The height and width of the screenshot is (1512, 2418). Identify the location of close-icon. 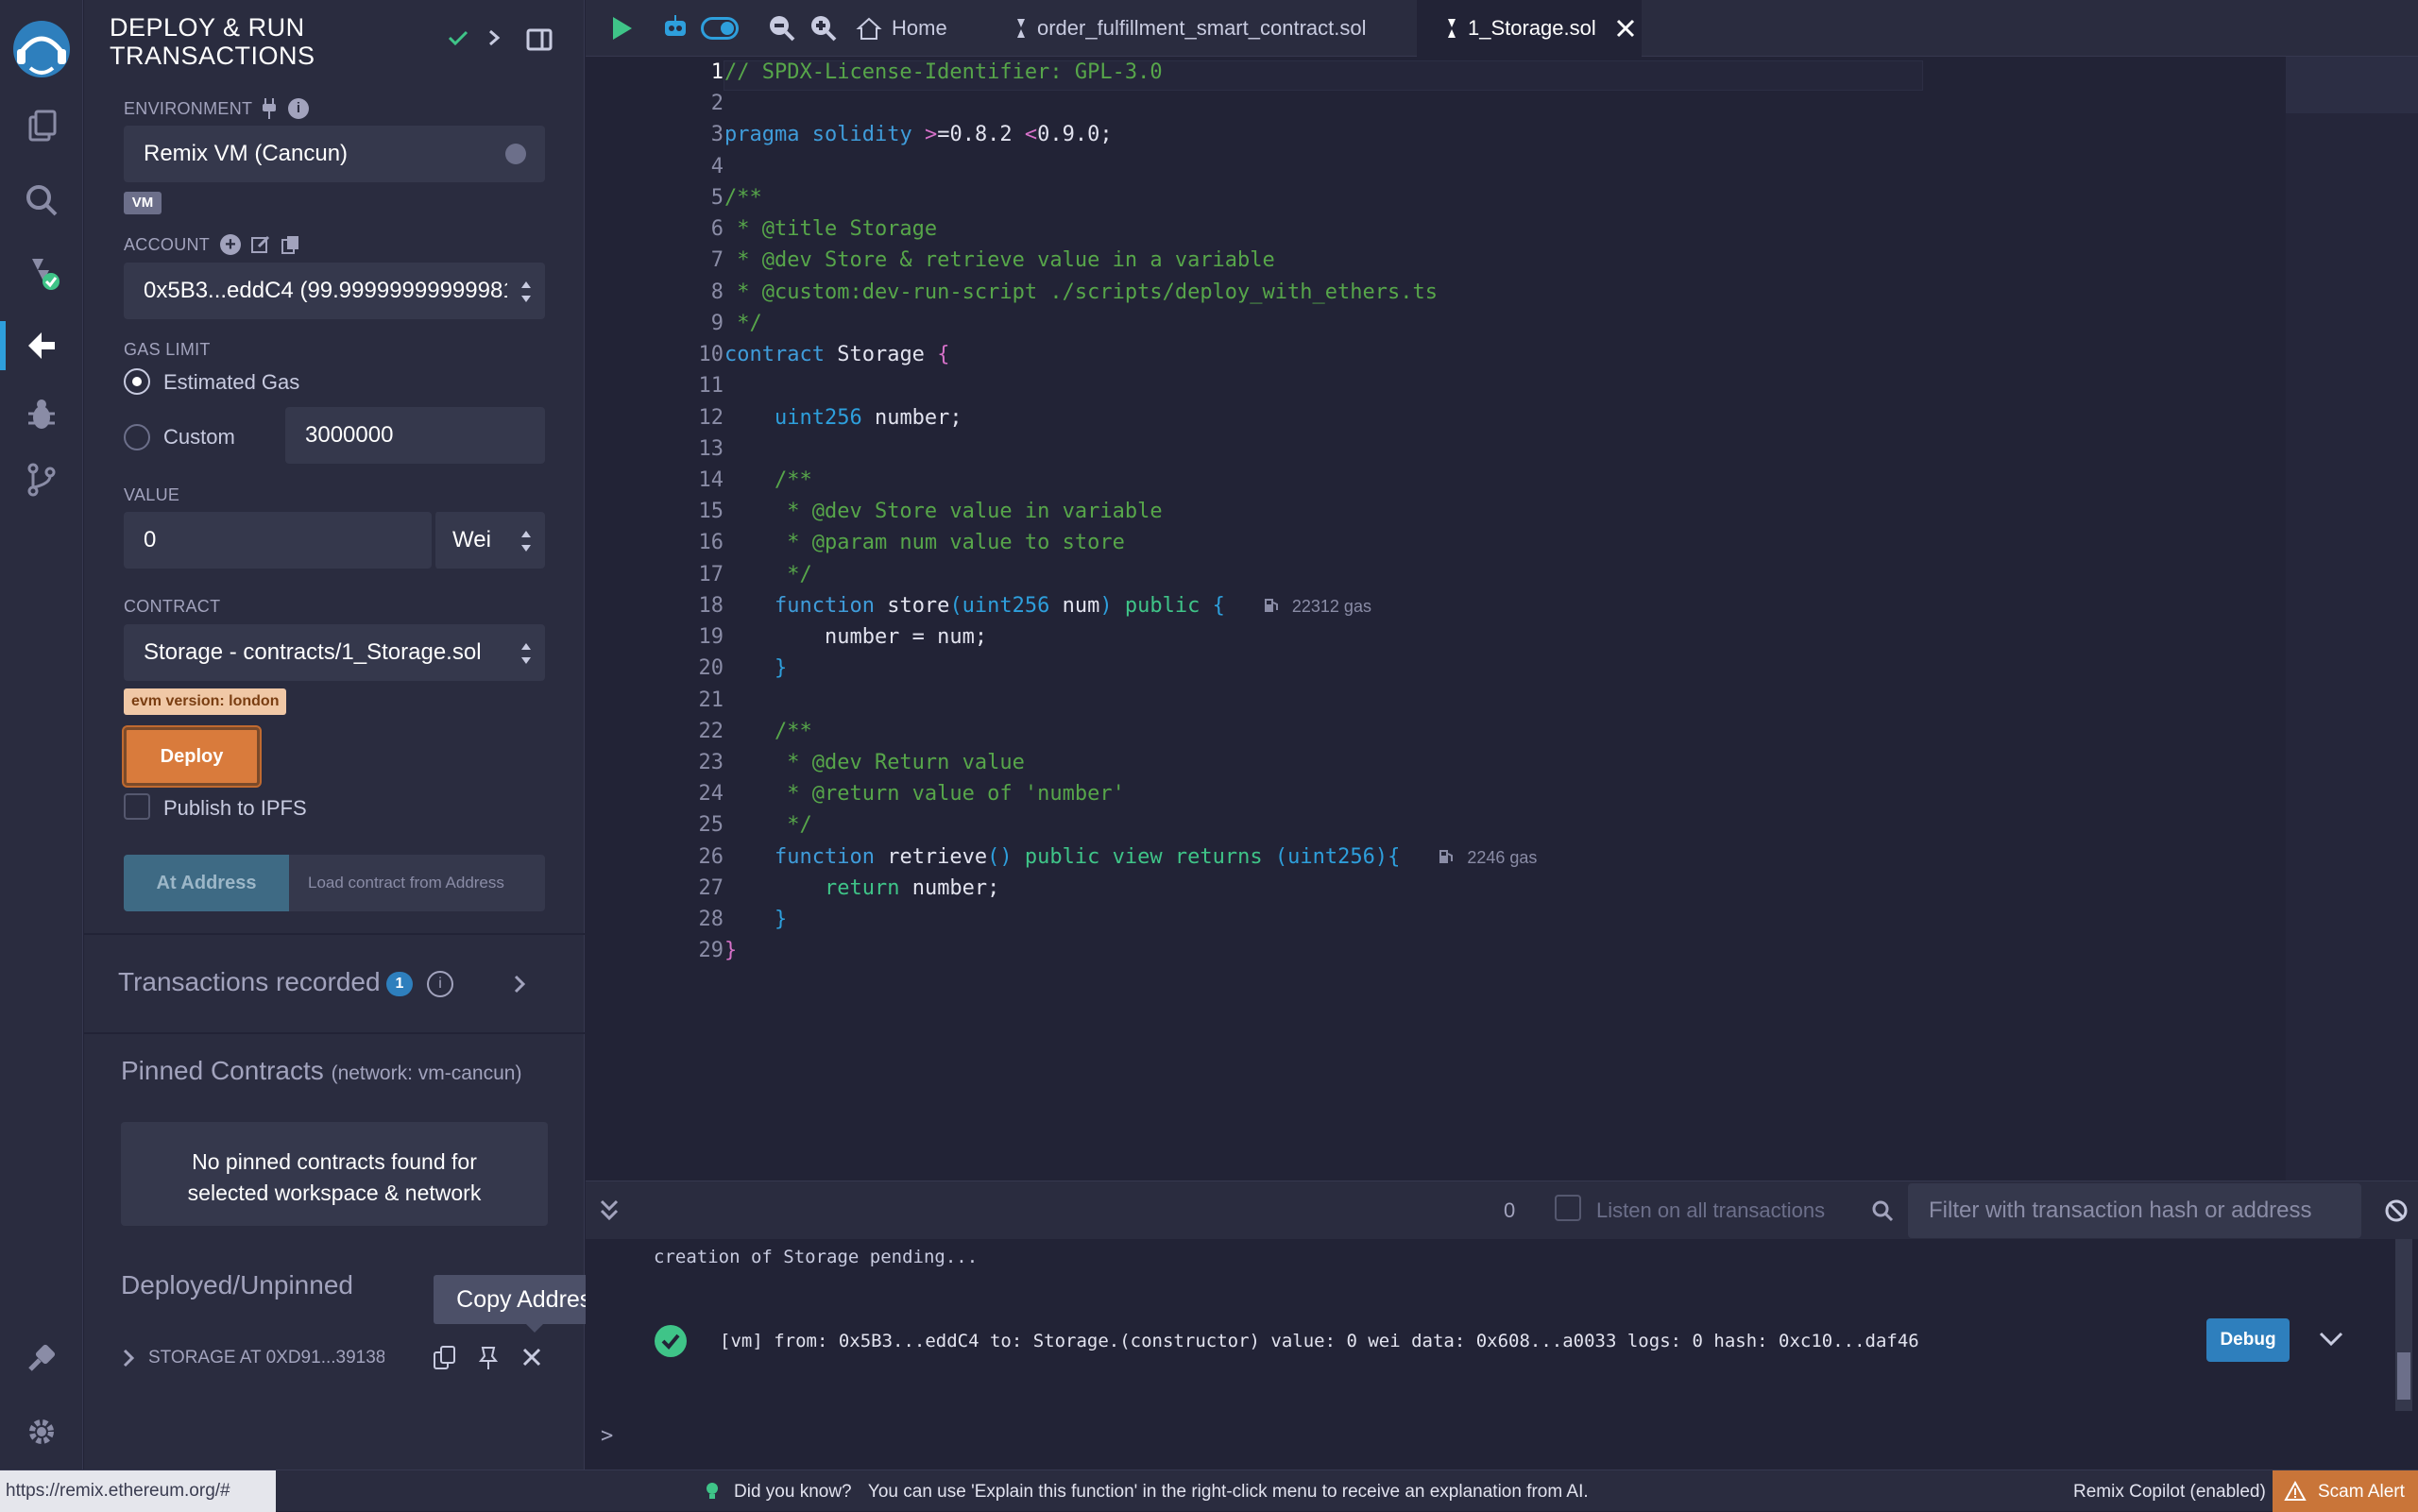
(531, 1357).